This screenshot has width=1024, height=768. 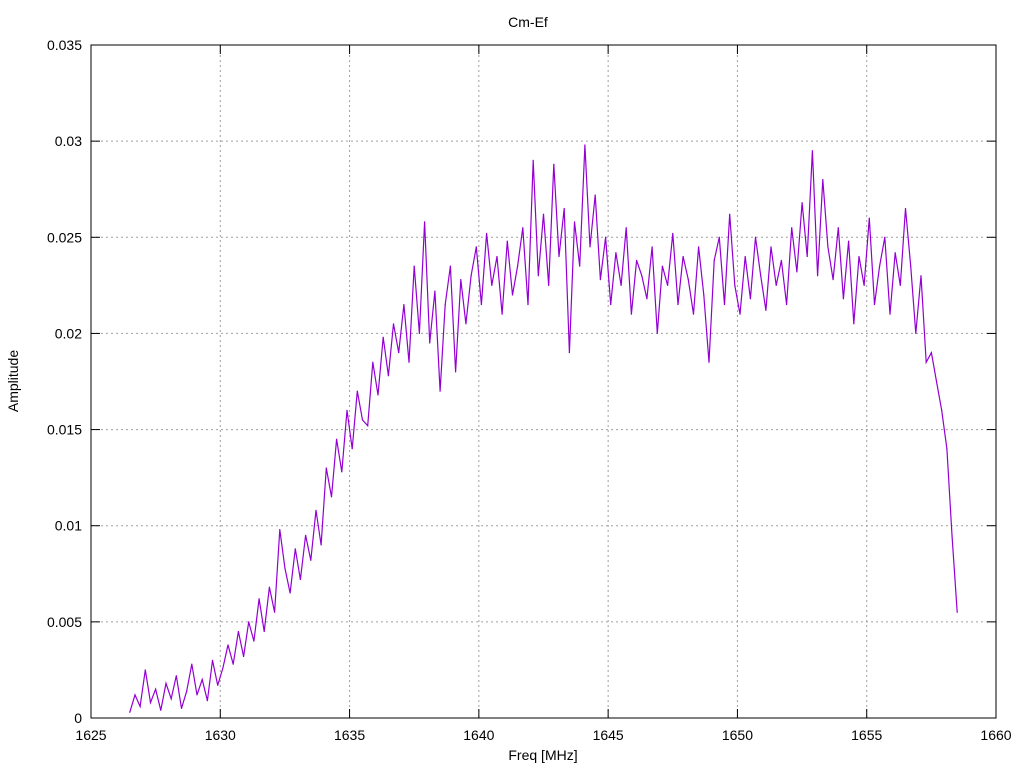 I want to click on x-tick-label: 1655, so click(x=866, y=735).